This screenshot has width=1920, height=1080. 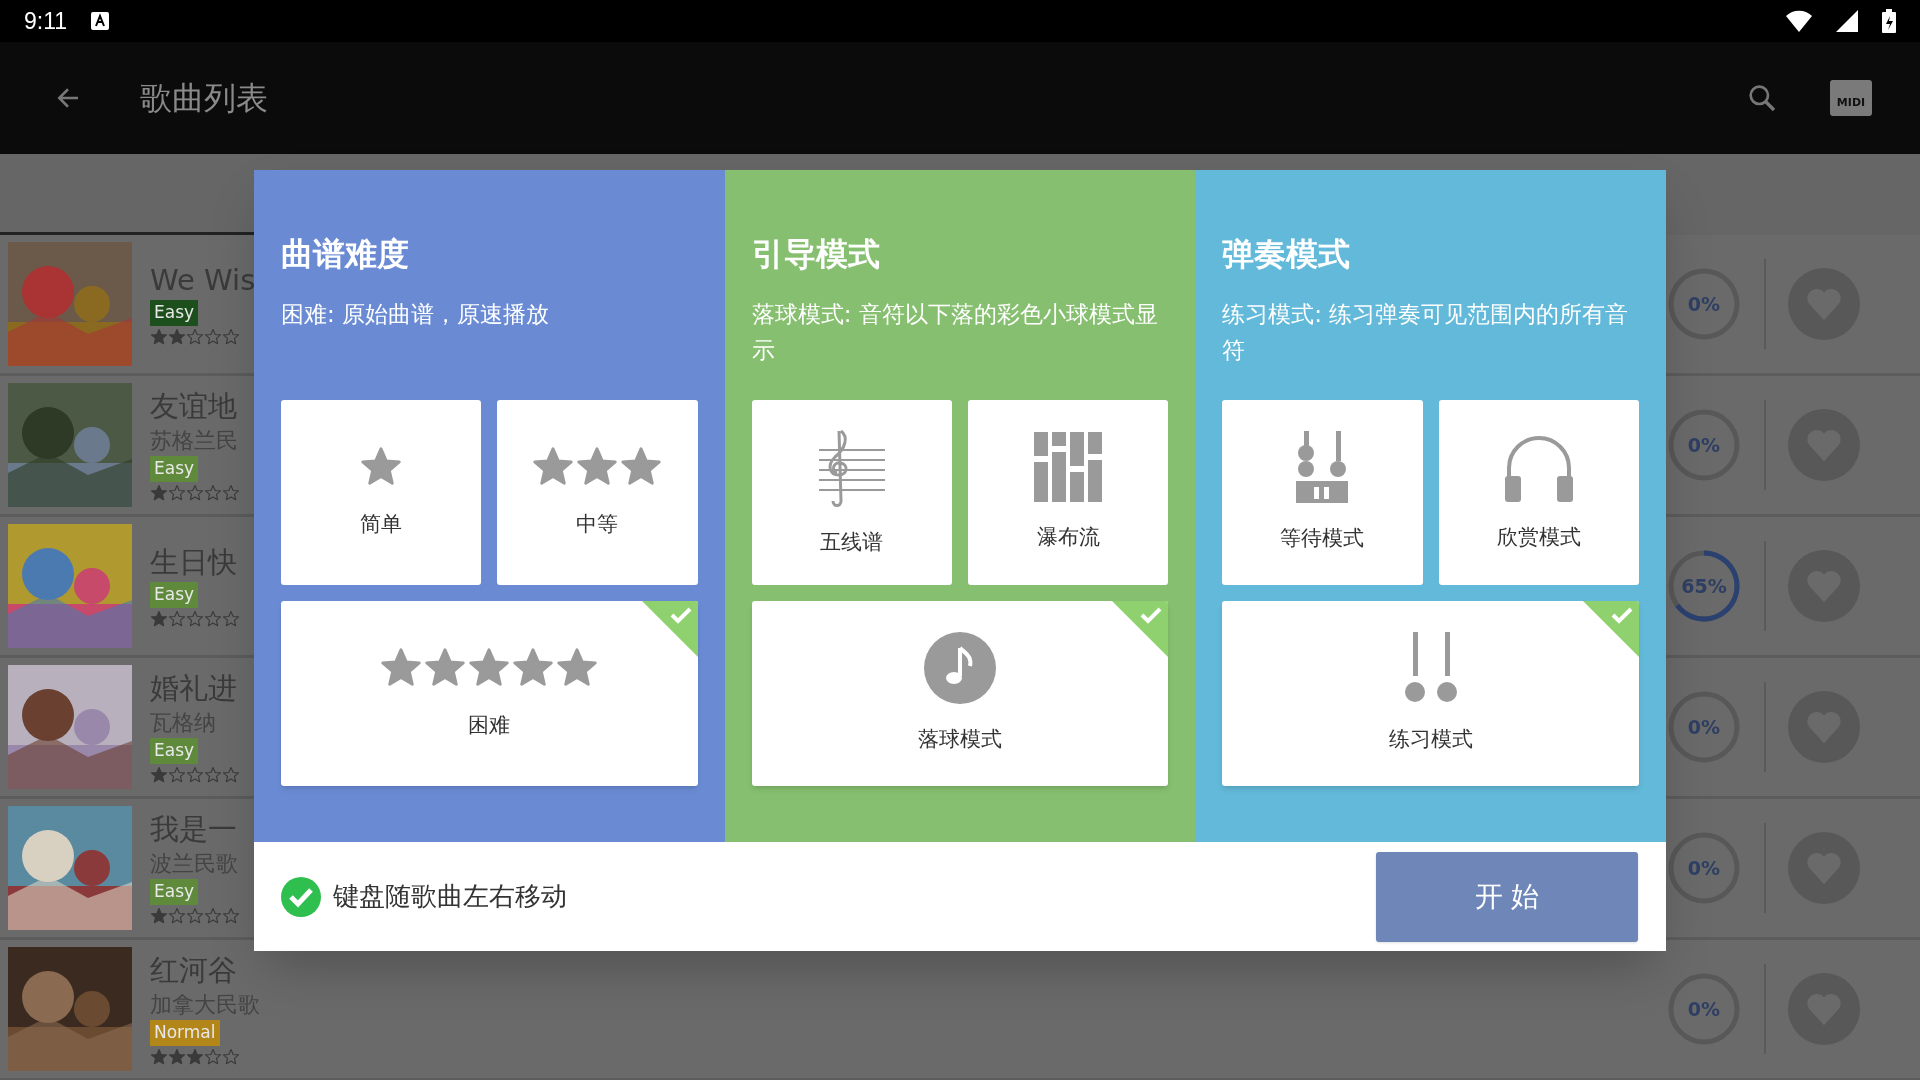 I want to click on panel-description: 练习模式: 练习弹奏可见范围内的所有音符, so click(x=1426, y=332).